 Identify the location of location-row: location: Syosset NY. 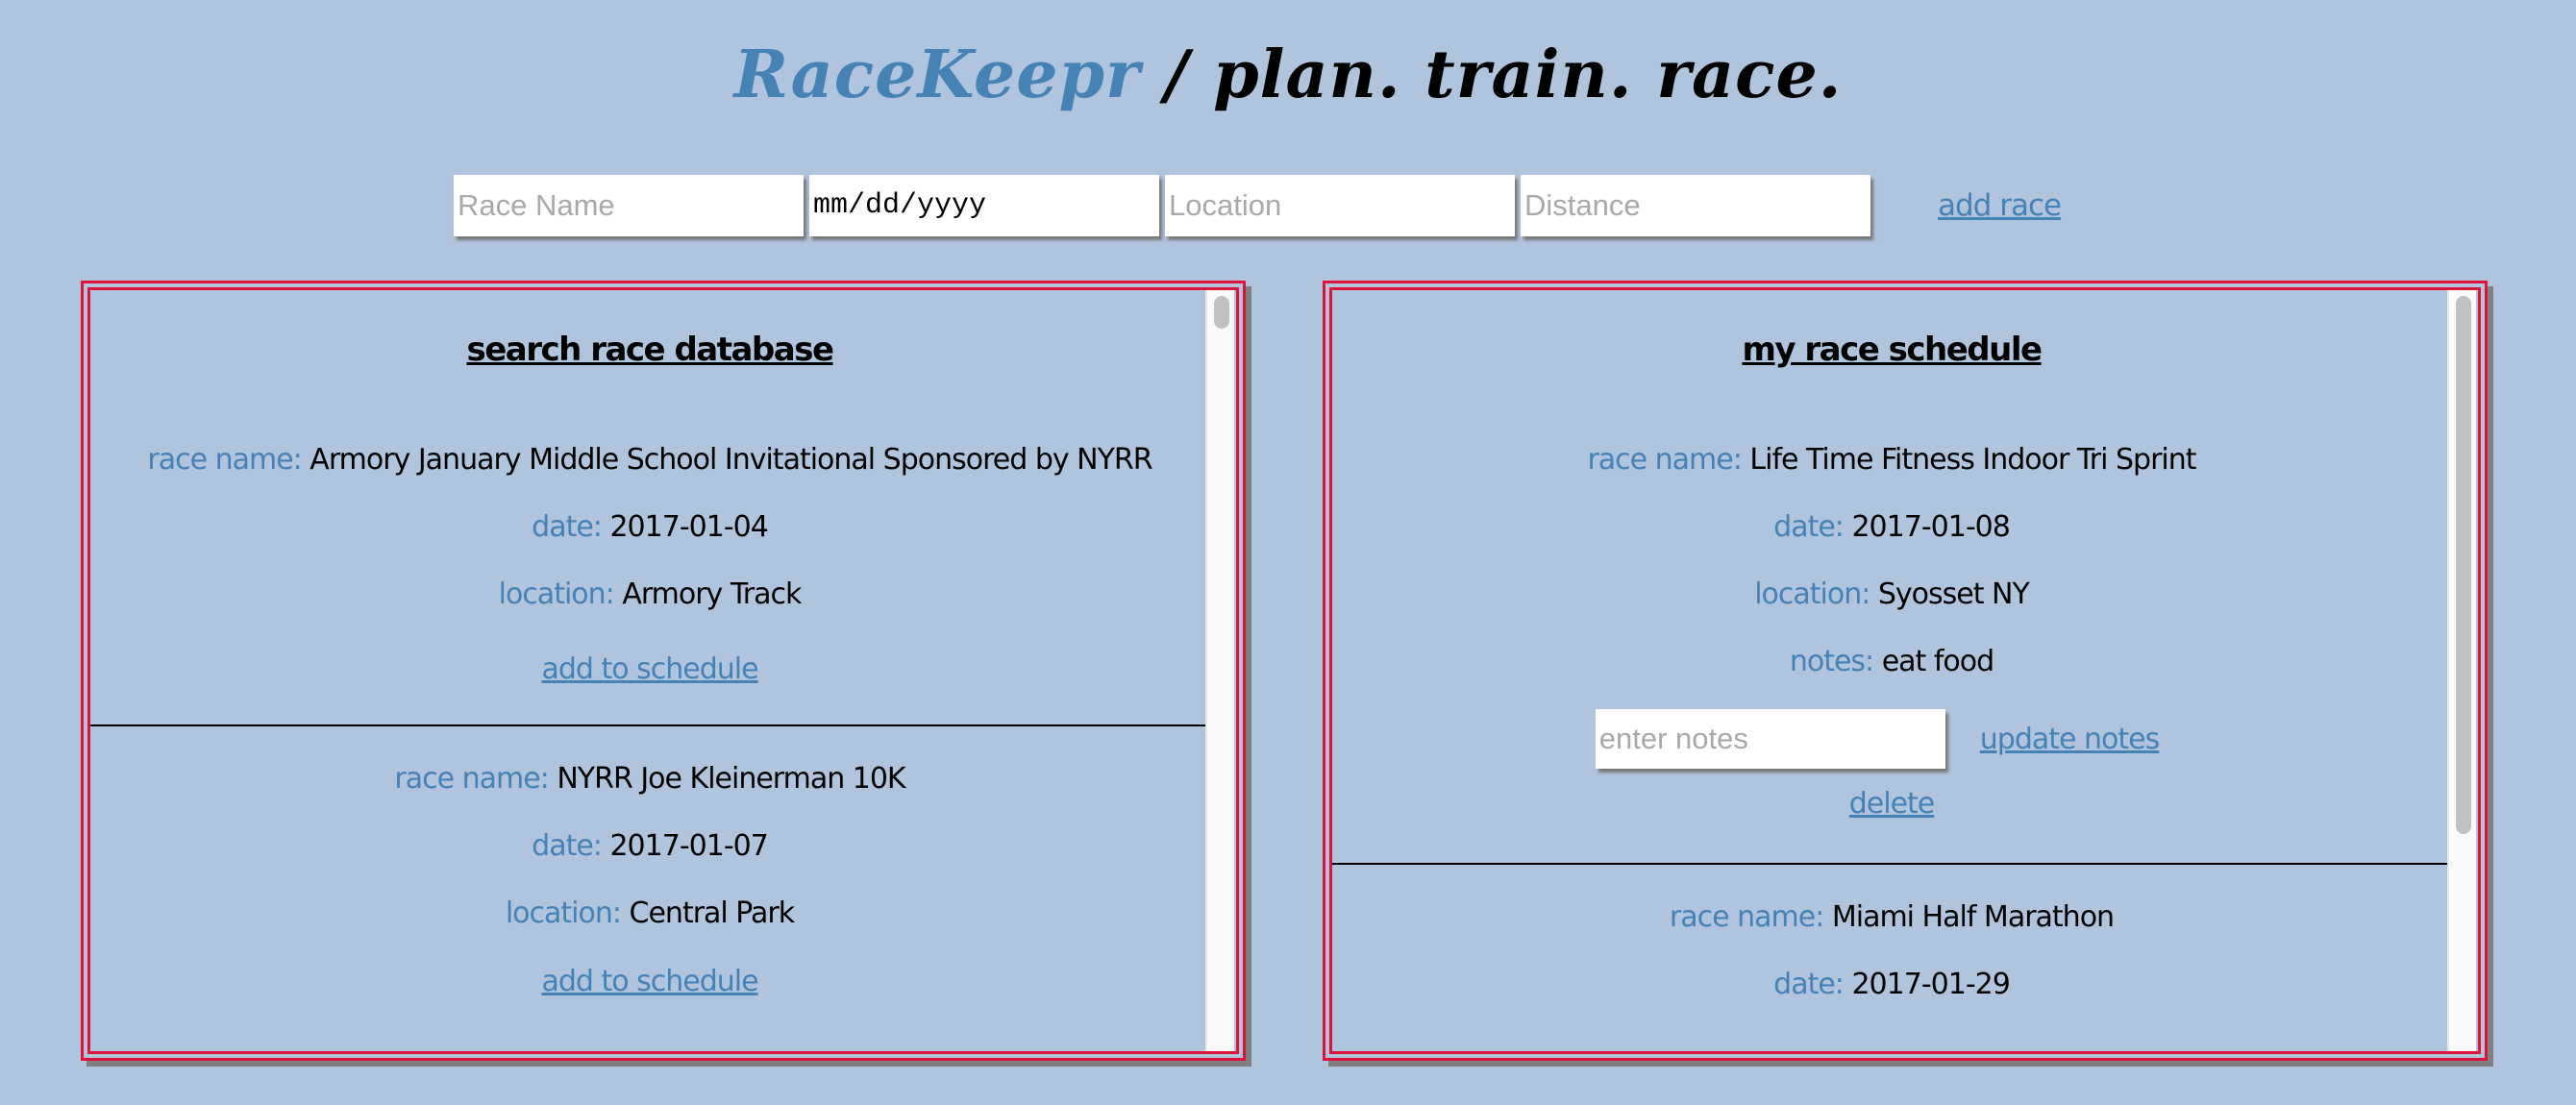
(1892, 594).